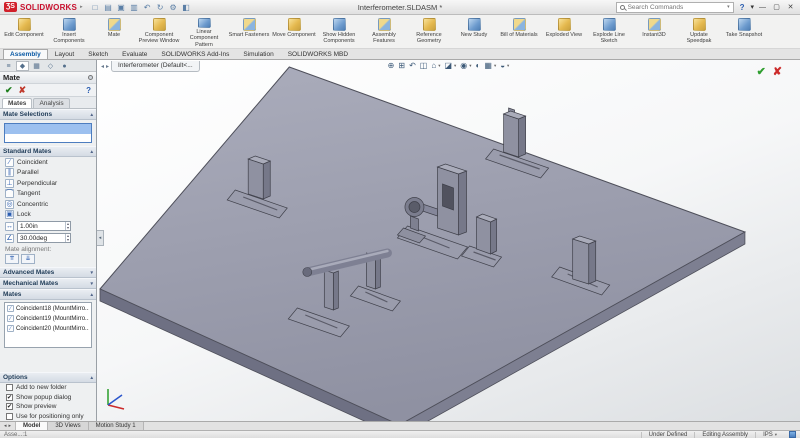 This screenshot has height=438, width=800. Describe the element at coordinates (776, 7) in the screenshot. I see `maximize-button: ▢` at that location.